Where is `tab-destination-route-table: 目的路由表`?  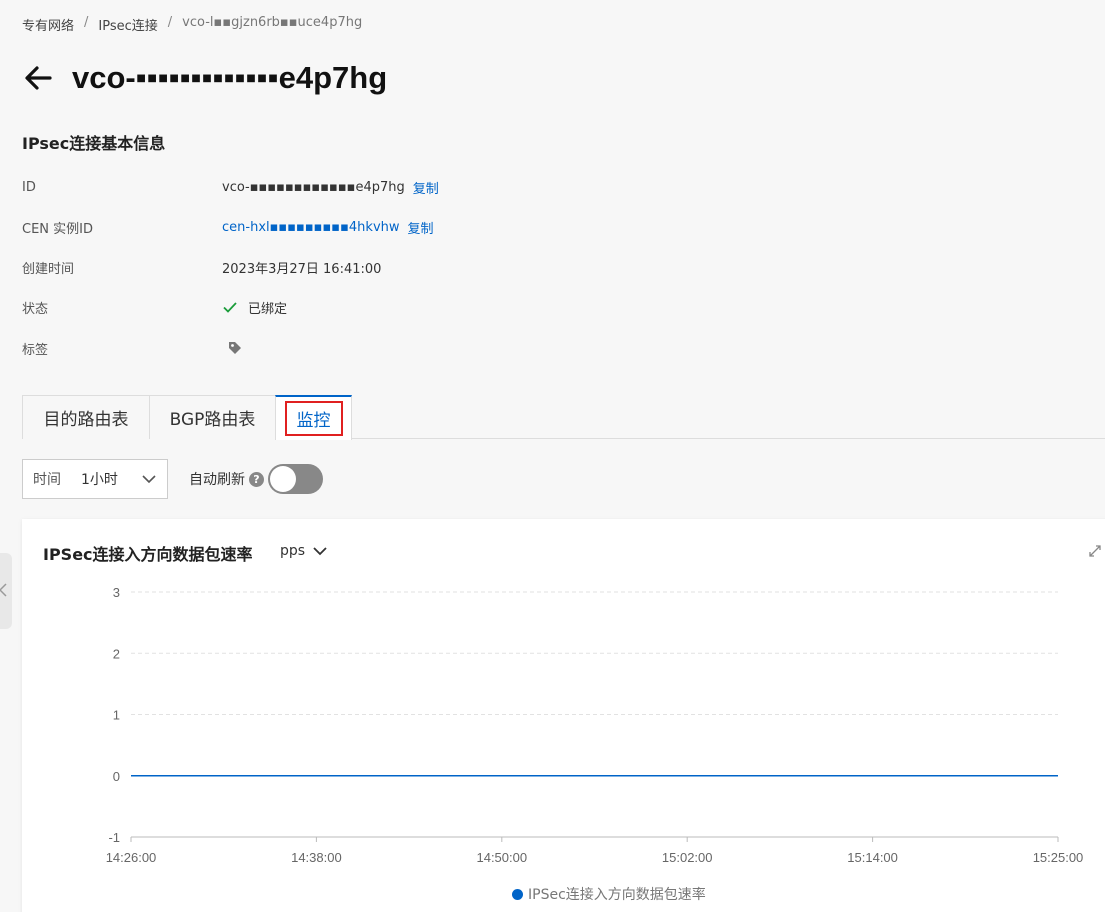
tab-destination-route-table: 目的路由表 is located at coordinates (86, 417).